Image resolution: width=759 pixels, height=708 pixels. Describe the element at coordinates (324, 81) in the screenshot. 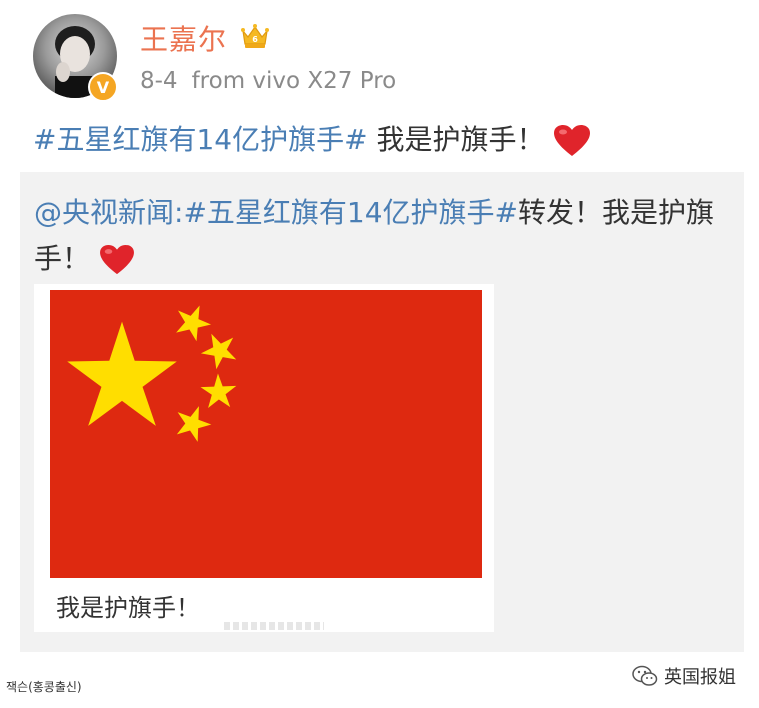

I see `device-name: vivo X27 Pro` at that location.